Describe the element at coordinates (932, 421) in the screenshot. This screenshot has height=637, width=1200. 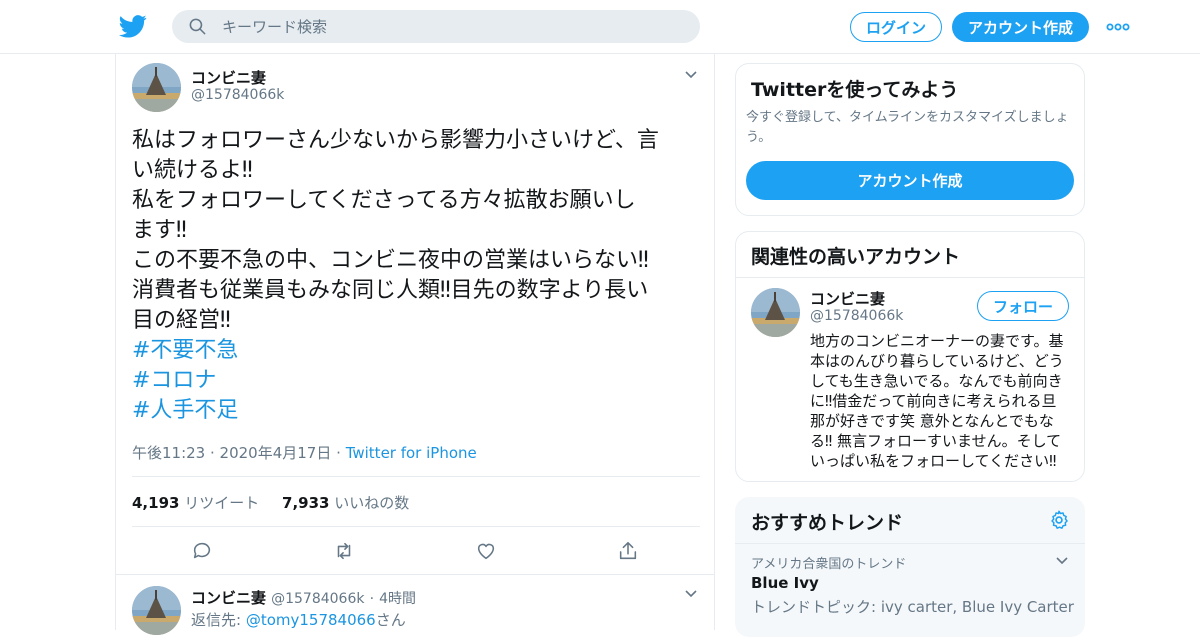
I see `bio-line: 那が好きです笑 意外となんとでもな` at that location.